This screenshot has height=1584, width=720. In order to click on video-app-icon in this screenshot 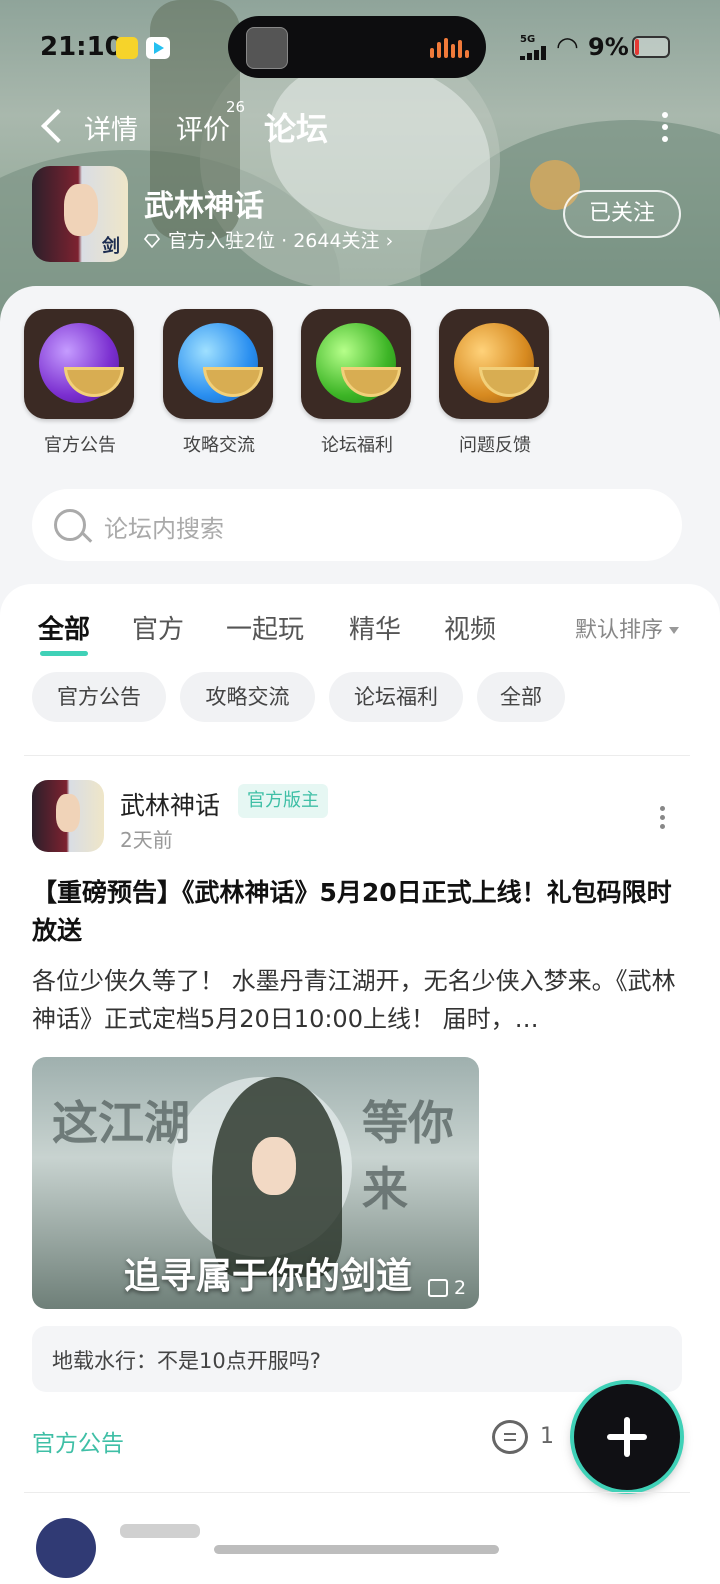, I will do `click(158, 48)`.